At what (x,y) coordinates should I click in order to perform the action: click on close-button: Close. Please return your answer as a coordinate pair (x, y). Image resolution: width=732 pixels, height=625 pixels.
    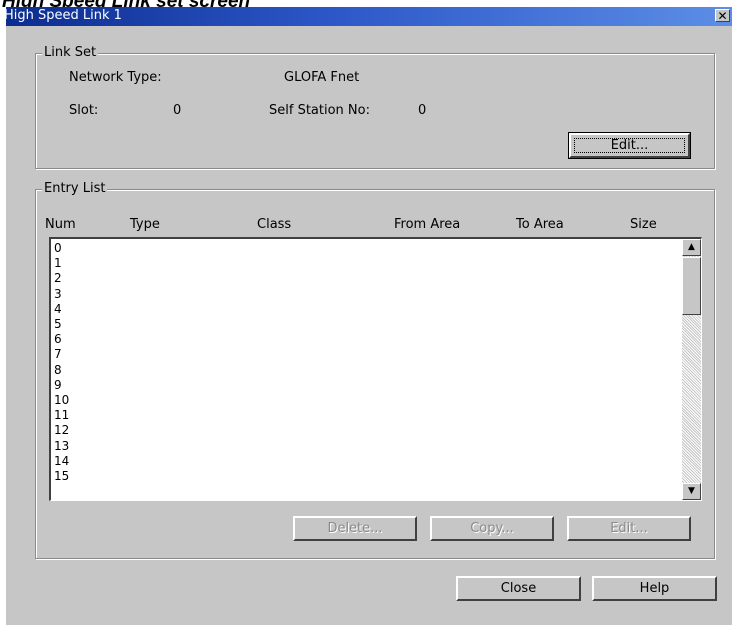
    Looking at the image, I should click on (518, 588).